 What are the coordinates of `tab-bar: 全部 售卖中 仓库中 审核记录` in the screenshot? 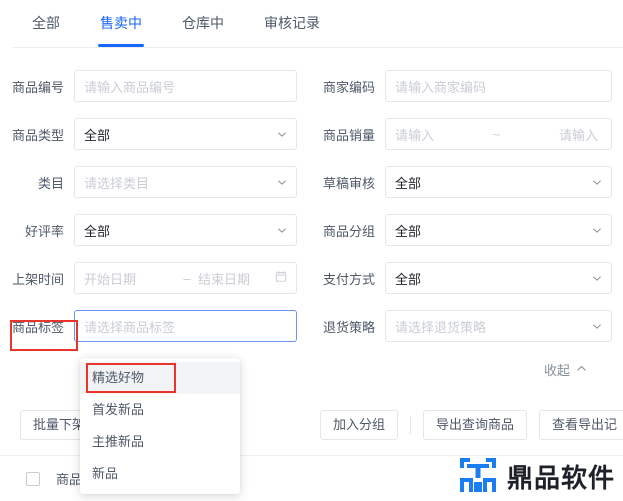 It's located at (311, 24).